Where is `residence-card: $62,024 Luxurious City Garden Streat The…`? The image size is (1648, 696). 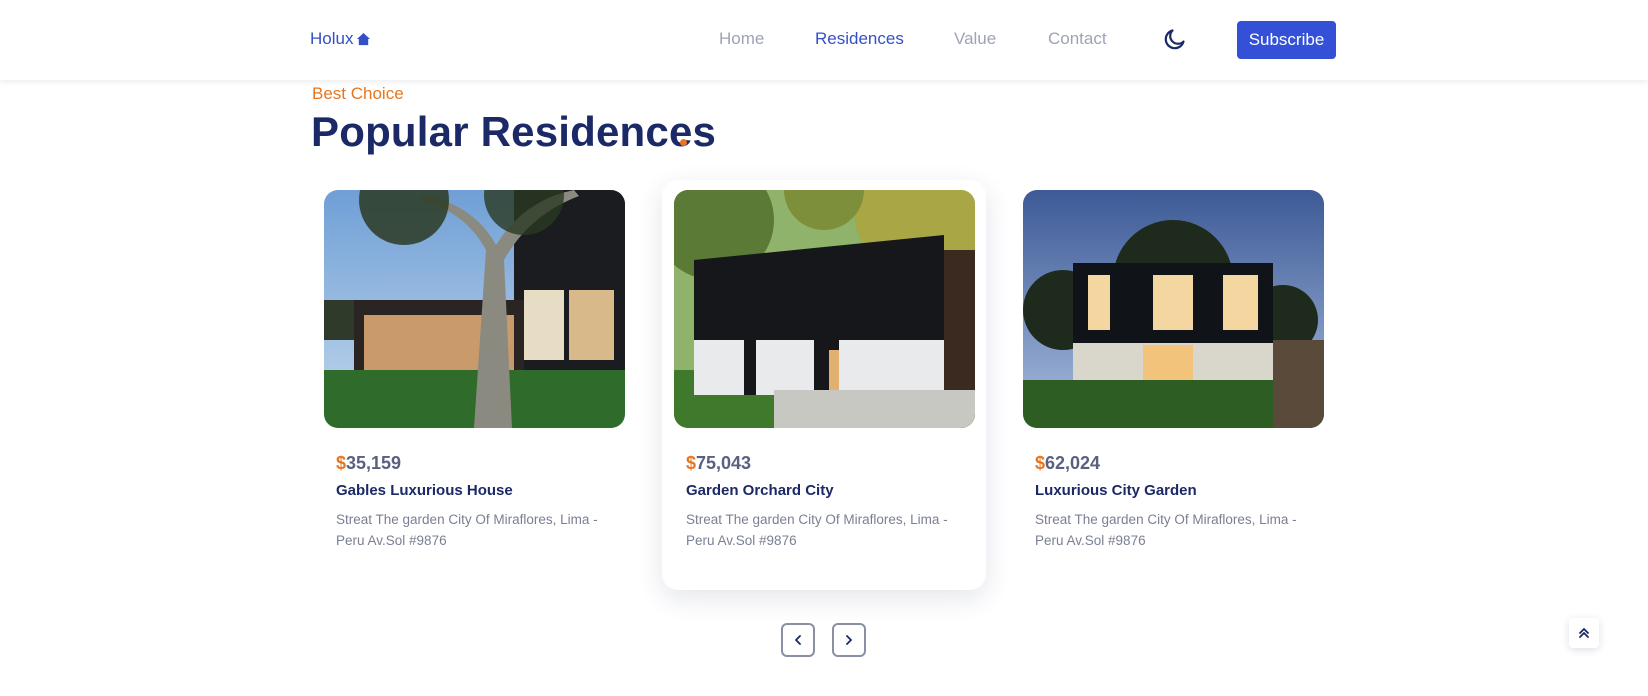 residence-card: $62,024 Luxurious City Garden Streat The… is located at coordinates (1173, 385).